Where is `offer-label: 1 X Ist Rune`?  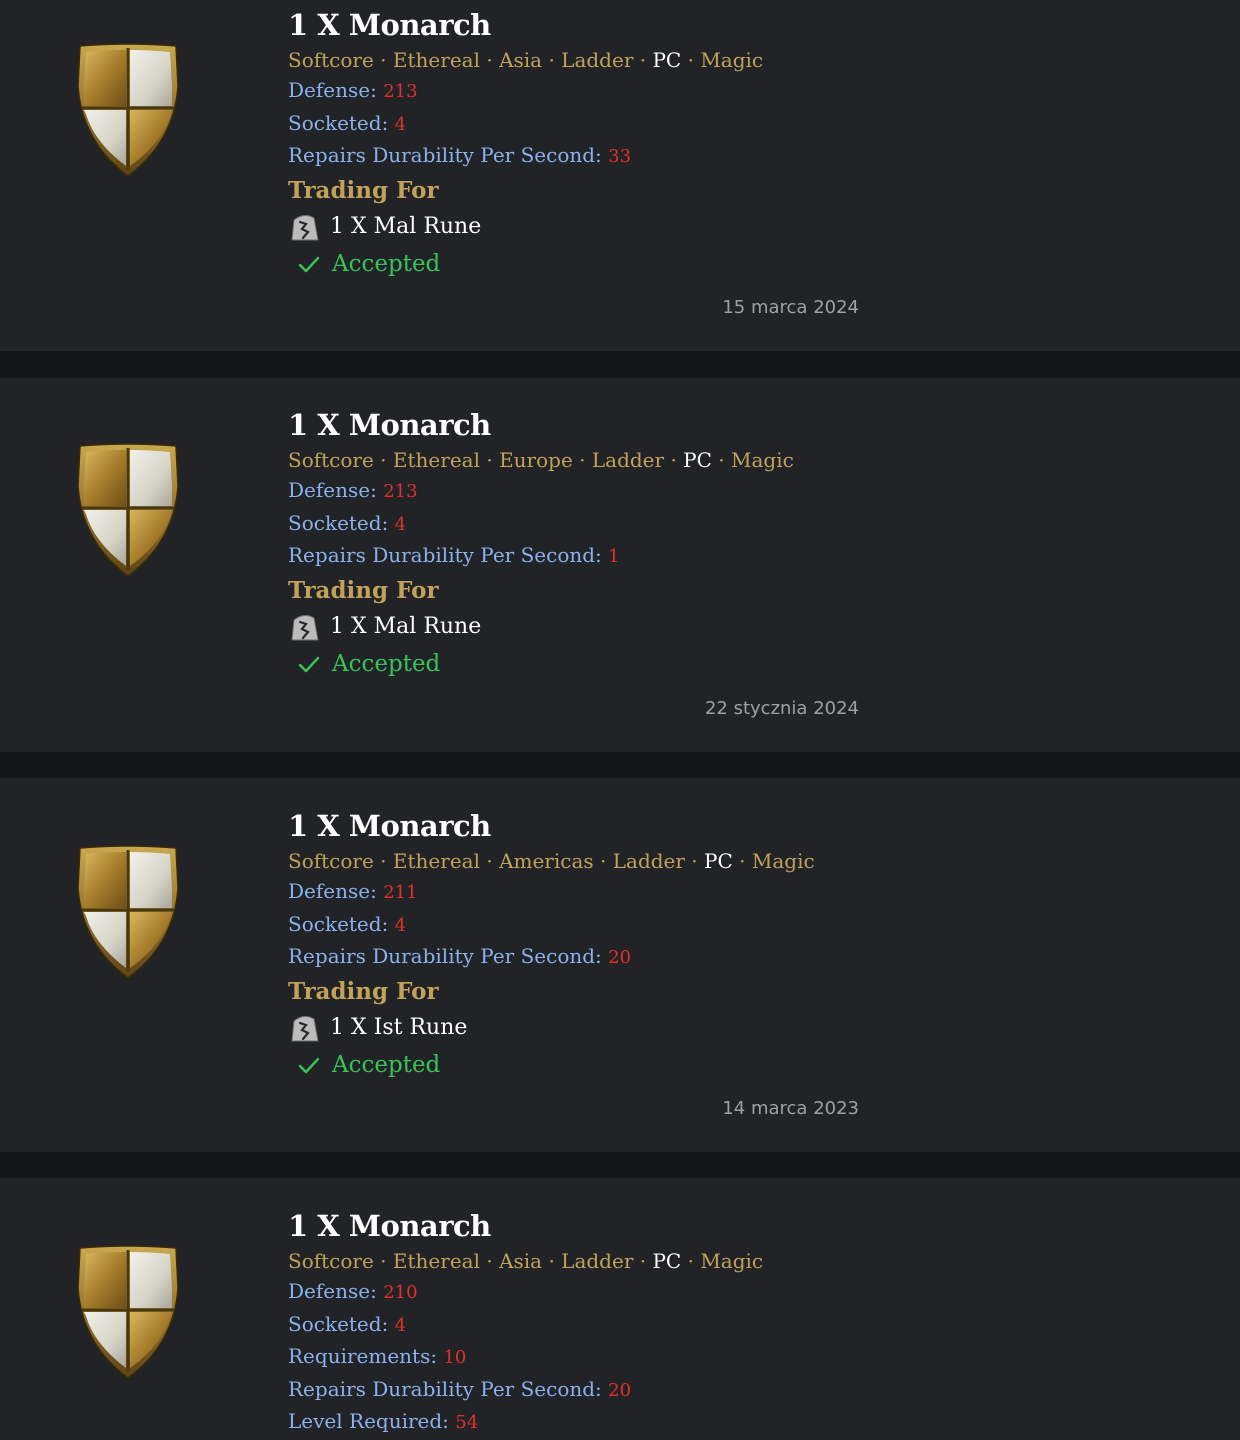
offer-label: 1 X Ist Rune is located at coordinates (399, 1027).